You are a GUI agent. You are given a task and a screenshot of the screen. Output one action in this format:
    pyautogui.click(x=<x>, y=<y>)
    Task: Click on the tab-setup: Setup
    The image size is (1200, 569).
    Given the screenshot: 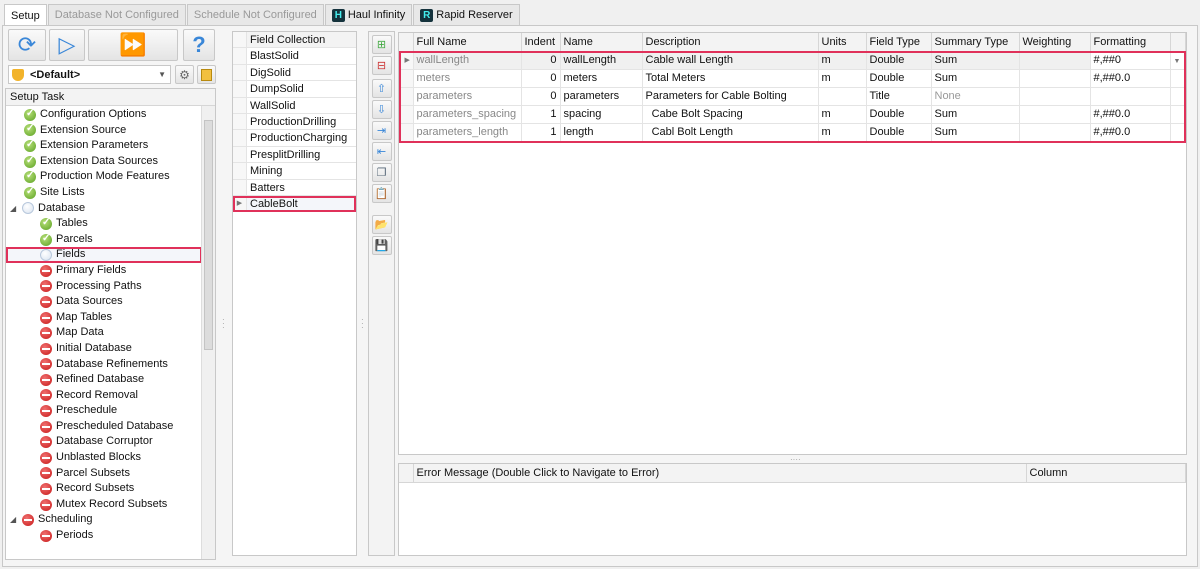 What is the action you would take?
    pyautogui.click(x=25, y=15)
    